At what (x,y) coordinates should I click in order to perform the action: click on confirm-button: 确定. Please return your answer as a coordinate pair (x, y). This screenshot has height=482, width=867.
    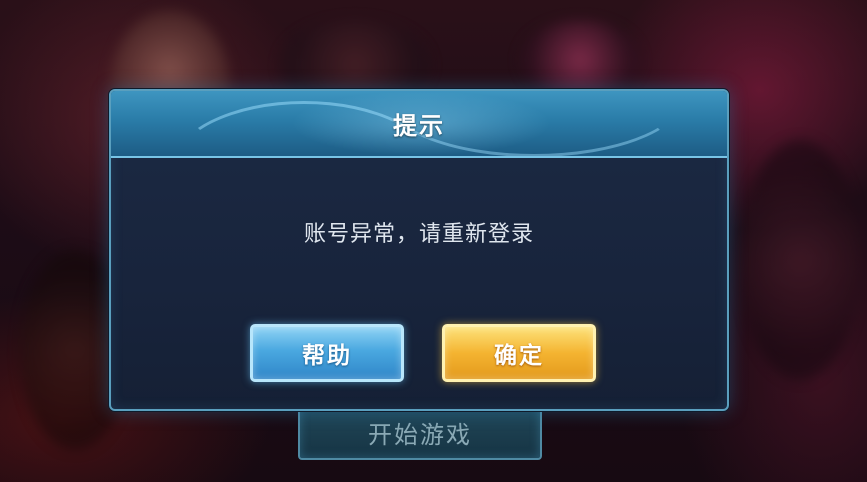
    Looking at the image, I should click on (519, 353).